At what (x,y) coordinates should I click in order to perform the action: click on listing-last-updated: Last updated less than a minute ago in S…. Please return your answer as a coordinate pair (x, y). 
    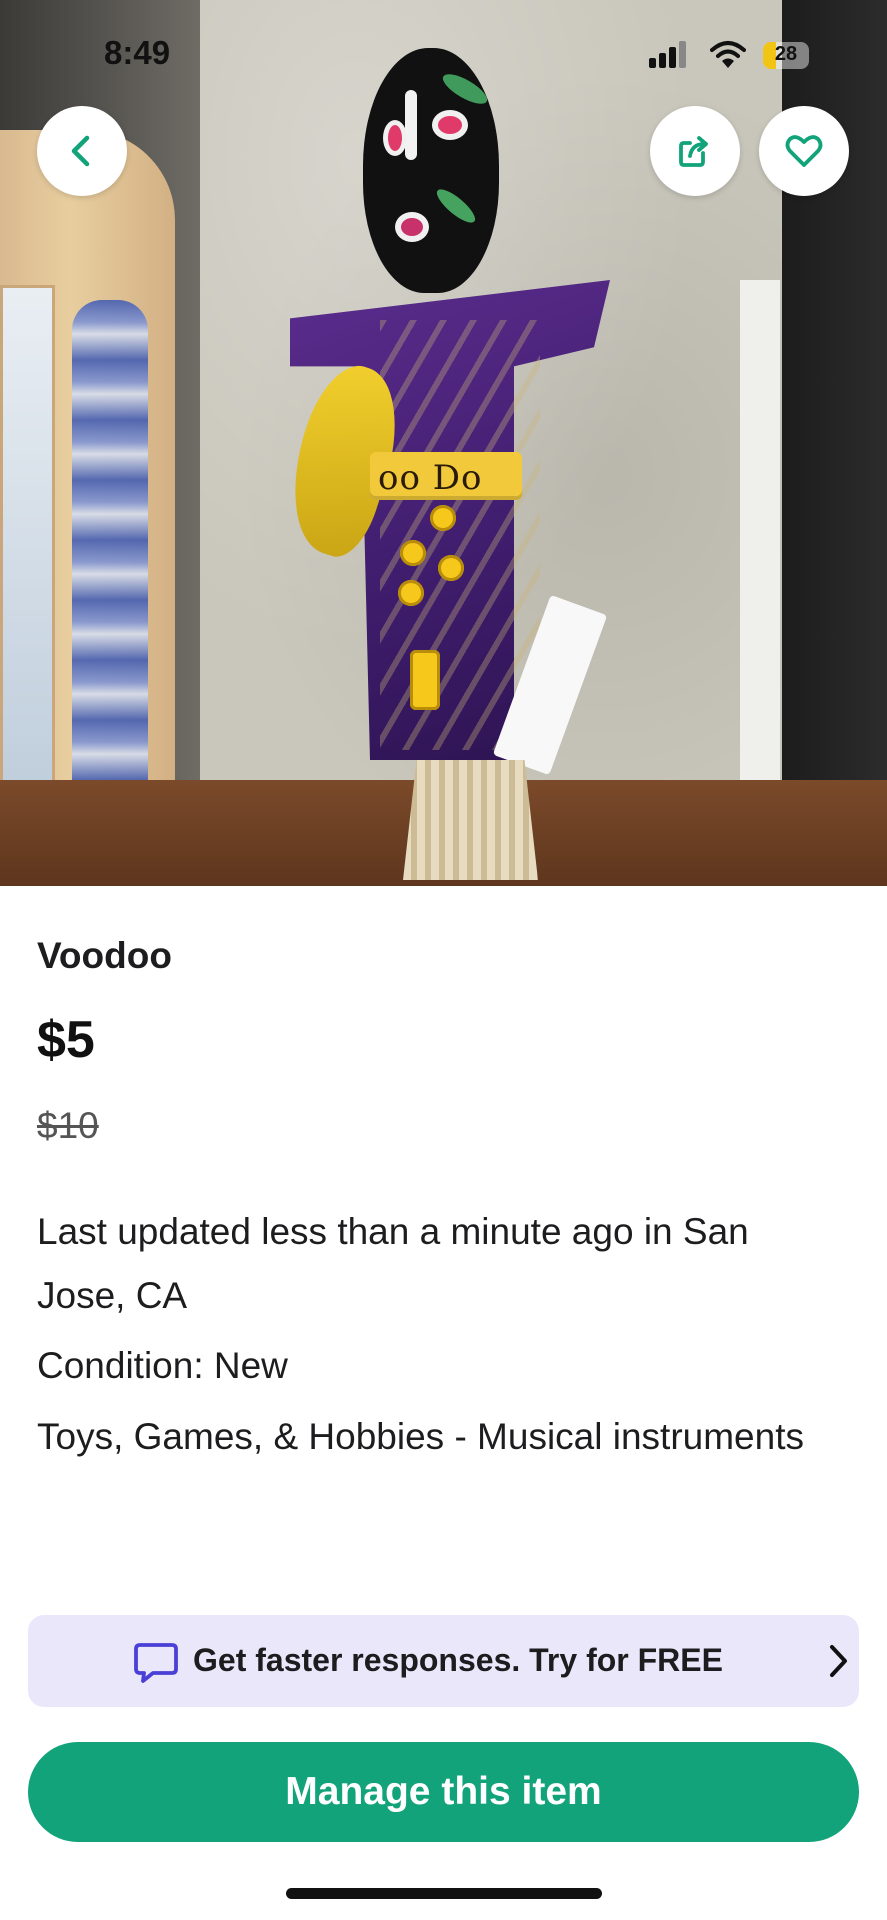
    Looking at the image, I should click on (393, 1263).